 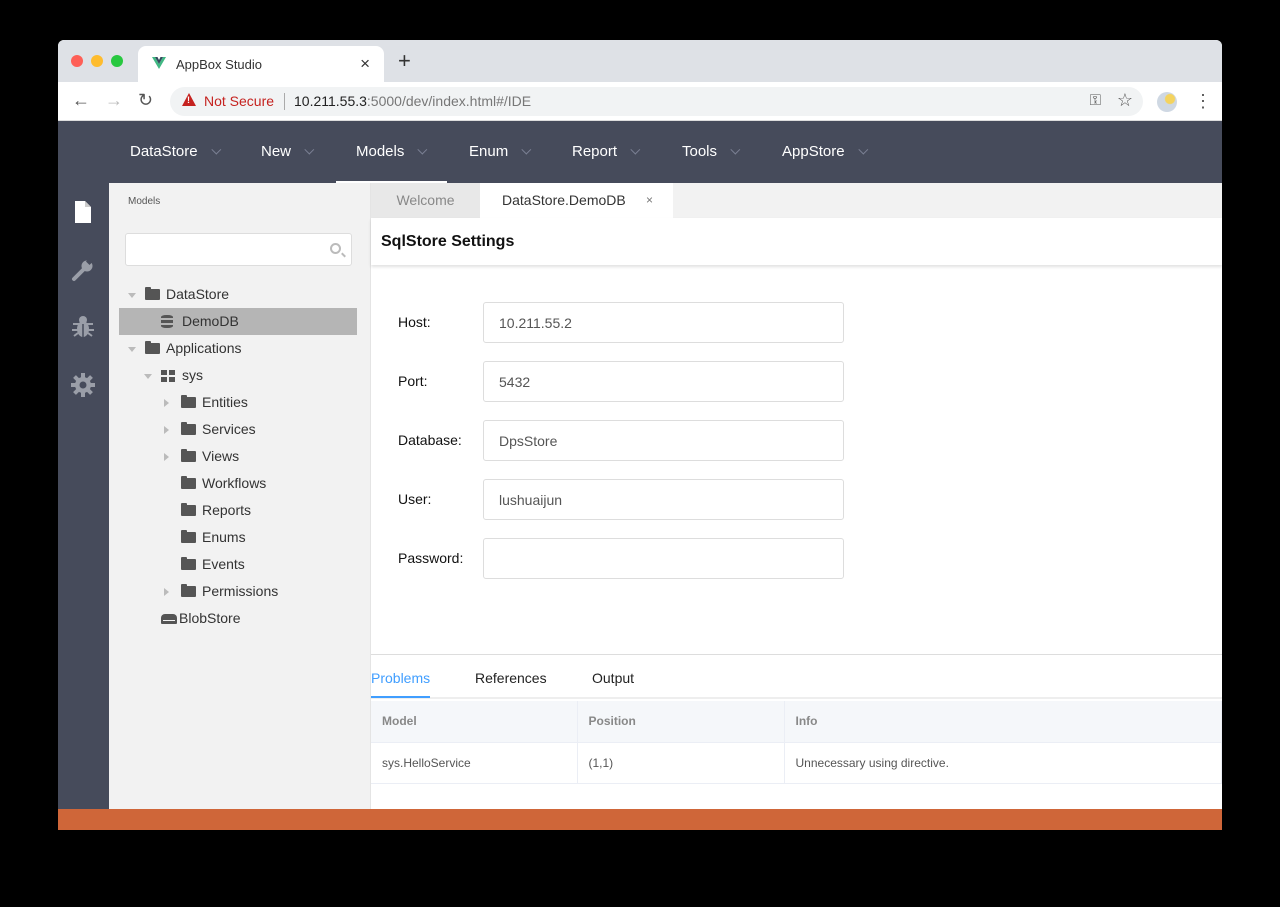 I want to click on gear-icon, so click(x=83, y=385).